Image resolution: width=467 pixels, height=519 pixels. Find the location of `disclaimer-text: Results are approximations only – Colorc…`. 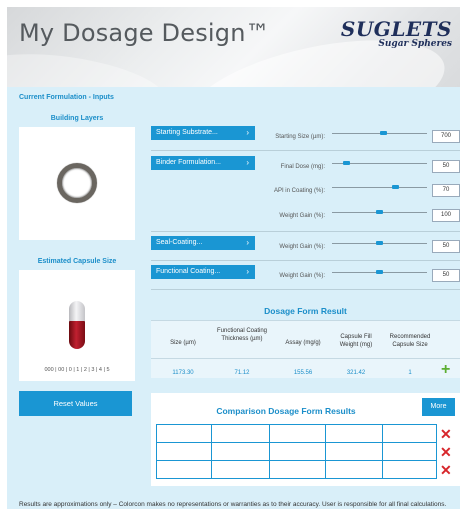

disclaimer-text: Results are approximations only – Colorc… is located at coordinates (233, 504).